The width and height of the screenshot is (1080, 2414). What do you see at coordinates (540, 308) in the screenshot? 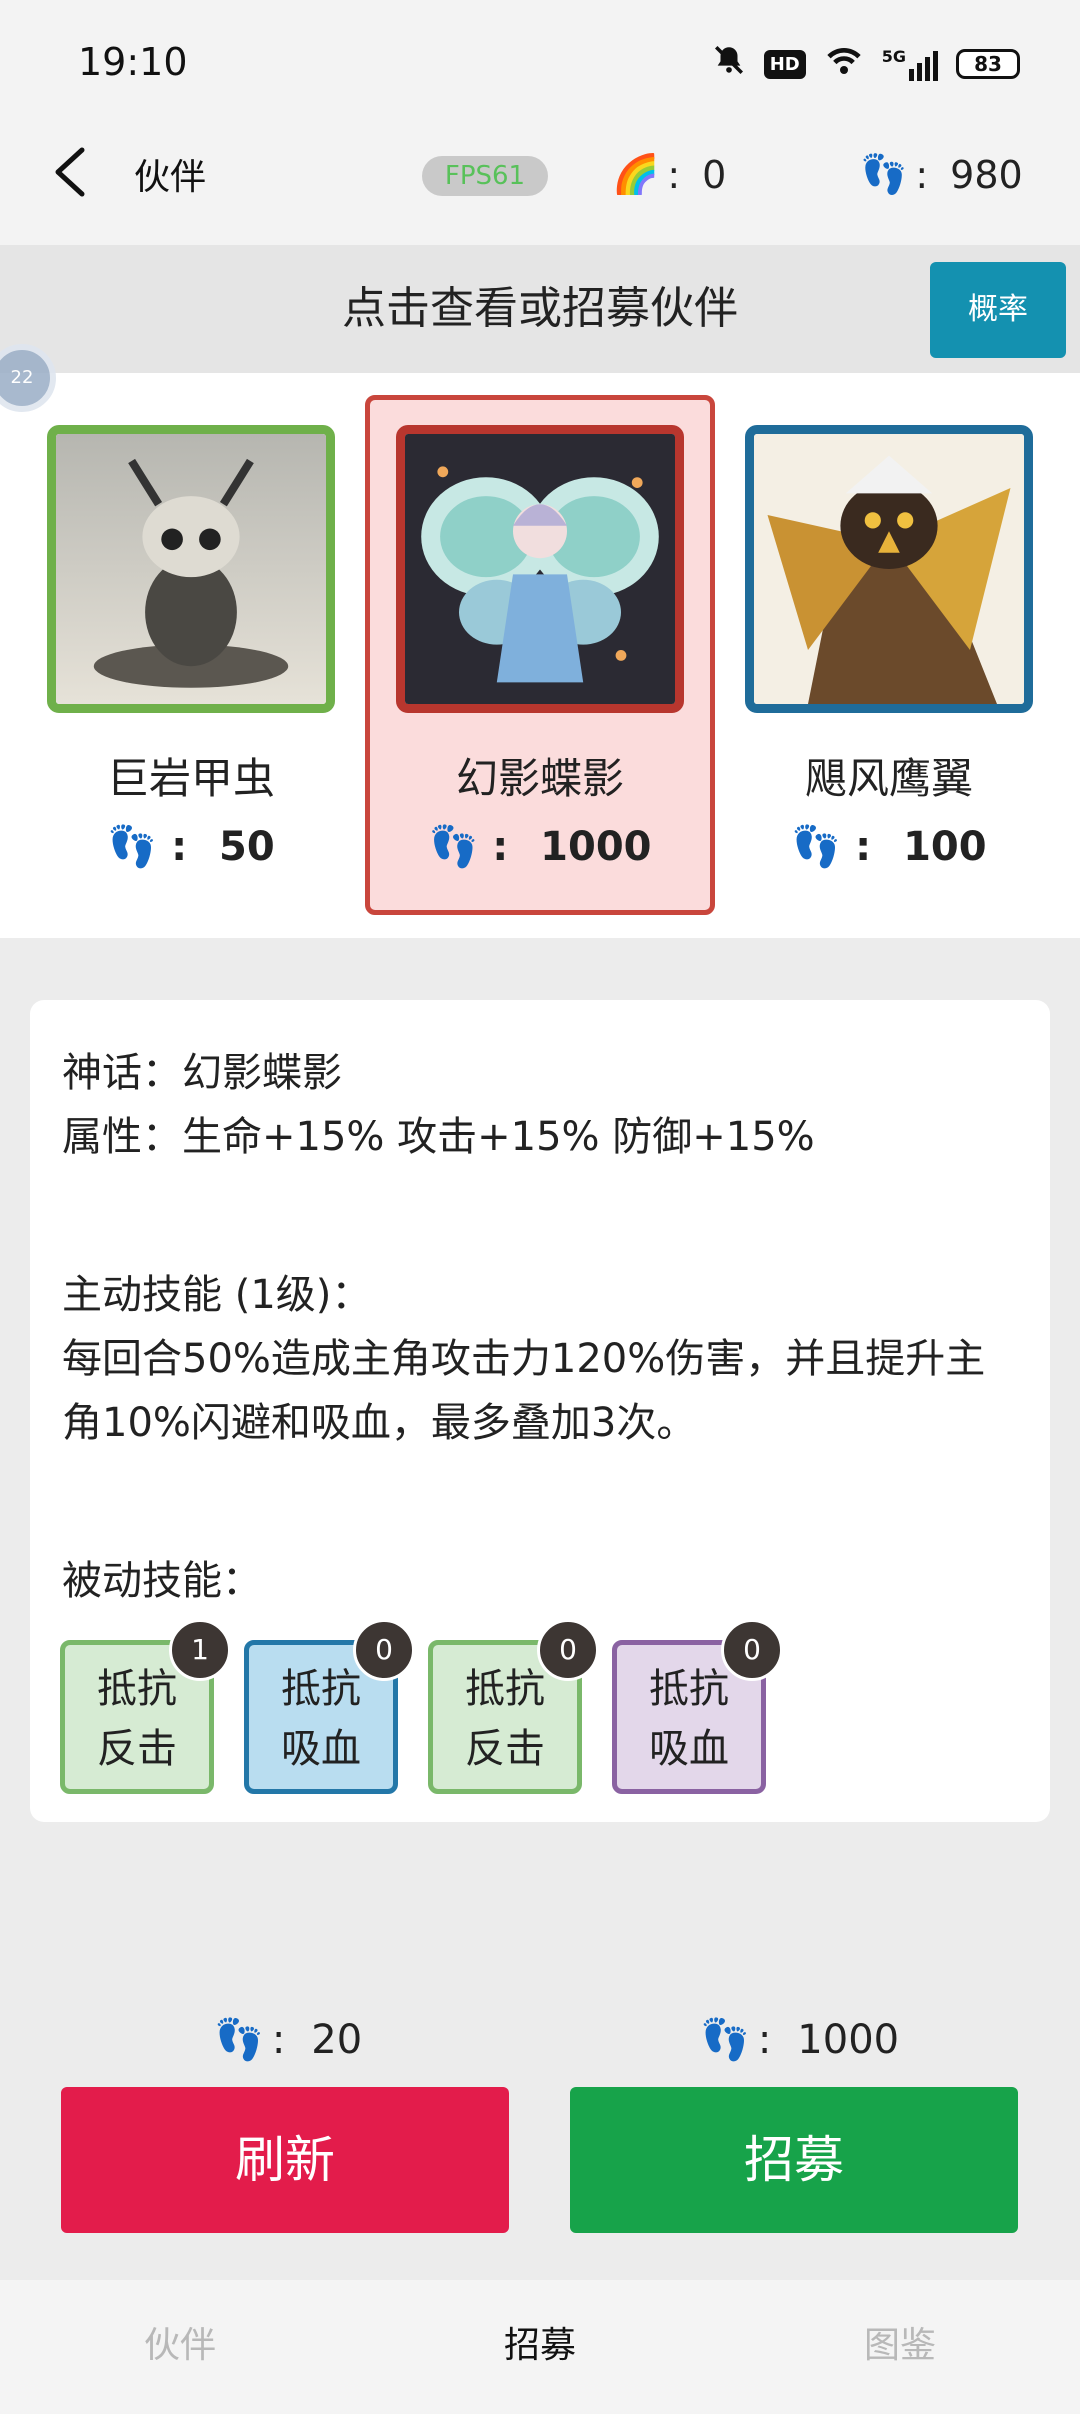
I see `banner-text: 点击查看或招募伙伴` at bounding box center [540, 308].